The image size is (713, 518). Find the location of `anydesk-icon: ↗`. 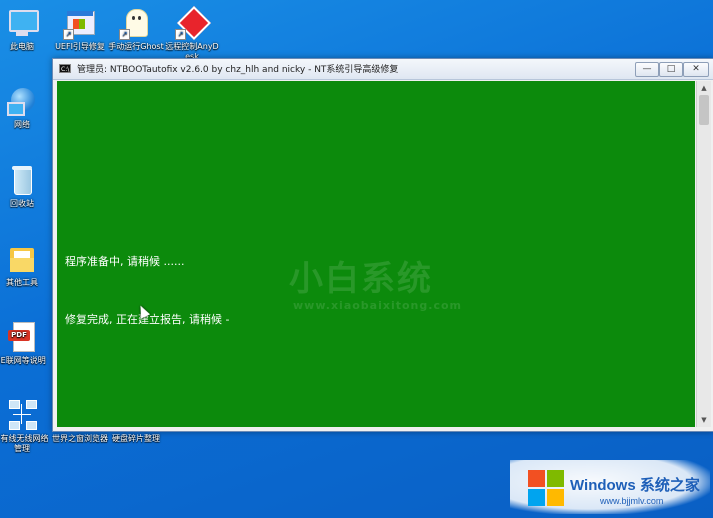

anydesk-icon: ↗ is located at coordinates (193, 23).